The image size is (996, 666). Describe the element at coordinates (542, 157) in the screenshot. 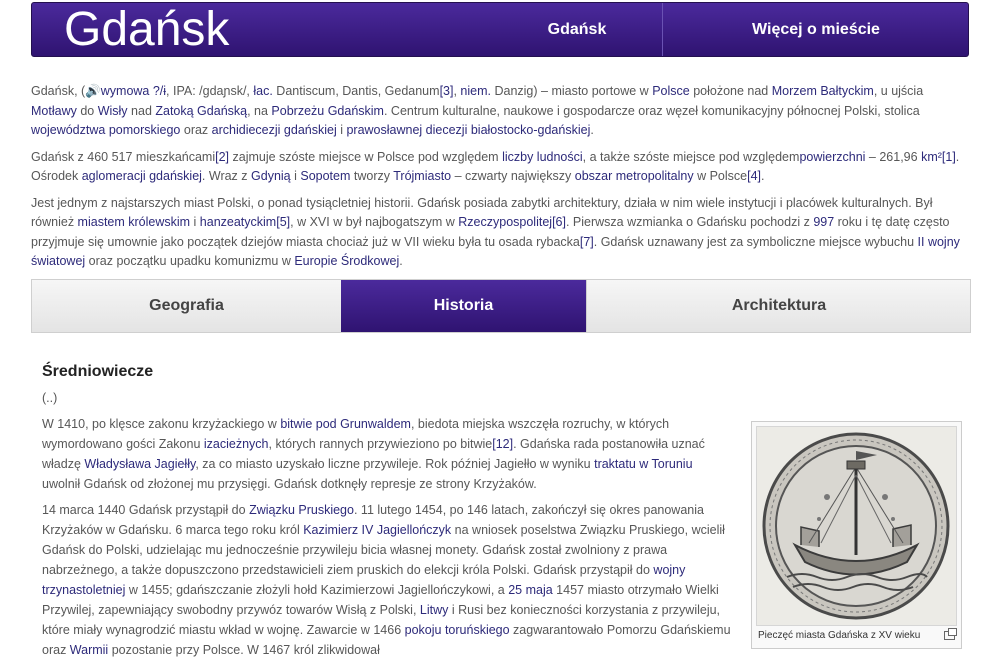

I see `inline-link: liczby ludności` at that location.